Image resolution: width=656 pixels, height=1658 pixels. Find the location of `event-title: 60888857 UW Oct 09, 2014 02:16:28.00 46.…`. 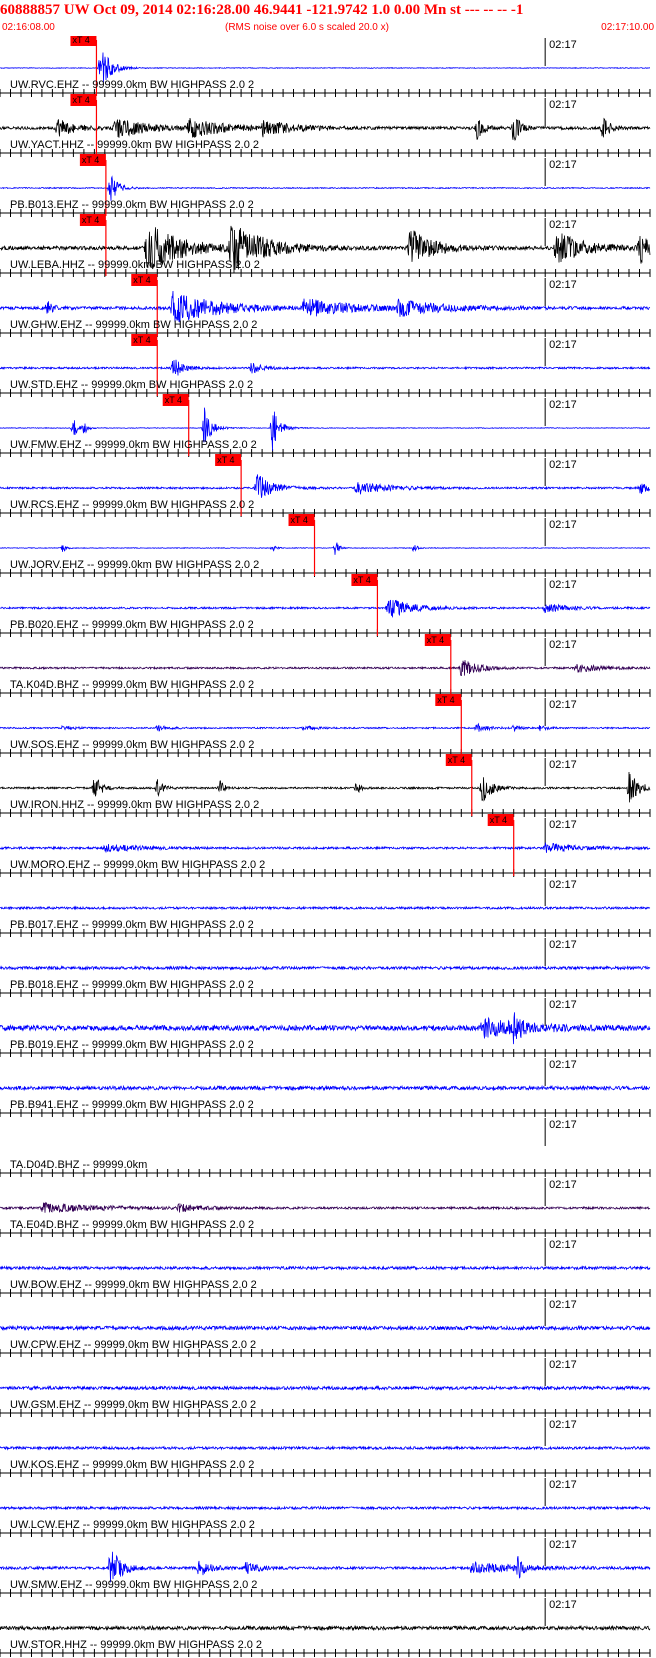

event-title: 60888857 UW Oct 09, 2014 02:16:28.00 46.… is located at coordinates (262, 10).